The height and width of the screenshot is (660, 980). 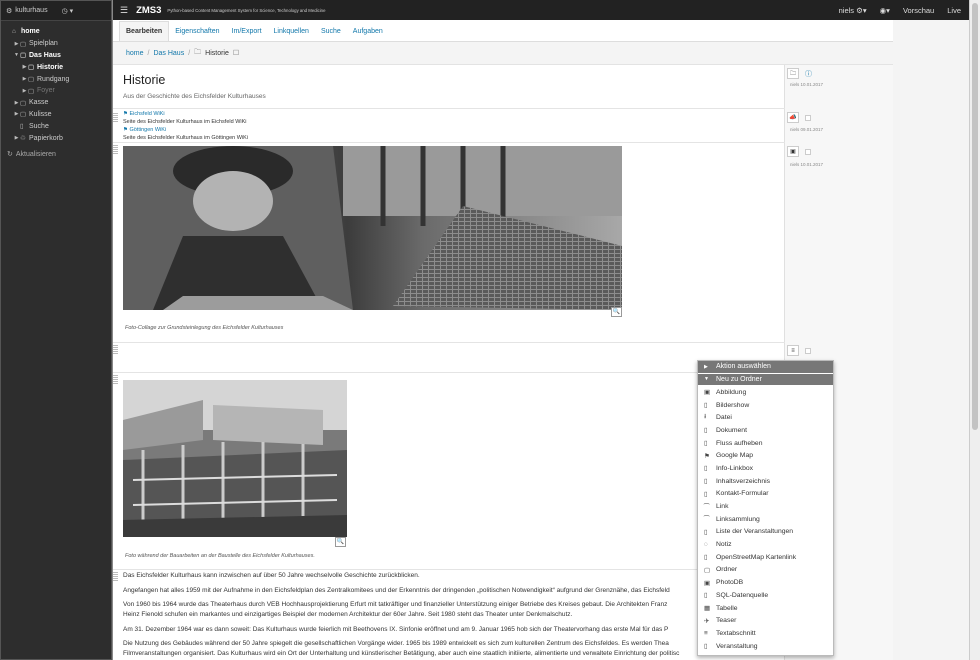 I want to click on refresh-label: Aktualisieren, so click(x=35, y=154).